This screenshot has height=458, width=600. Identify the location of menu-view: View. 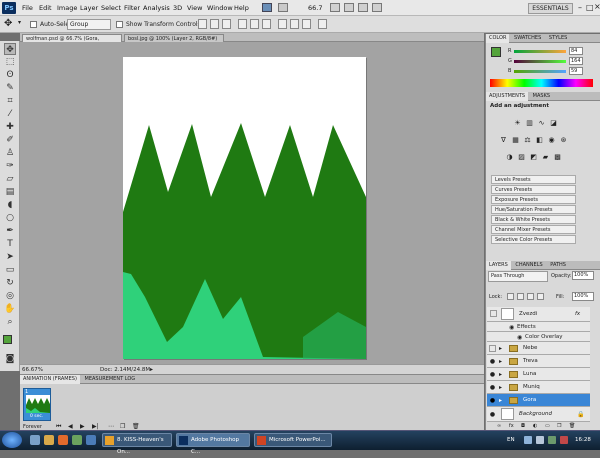
(194, 8).